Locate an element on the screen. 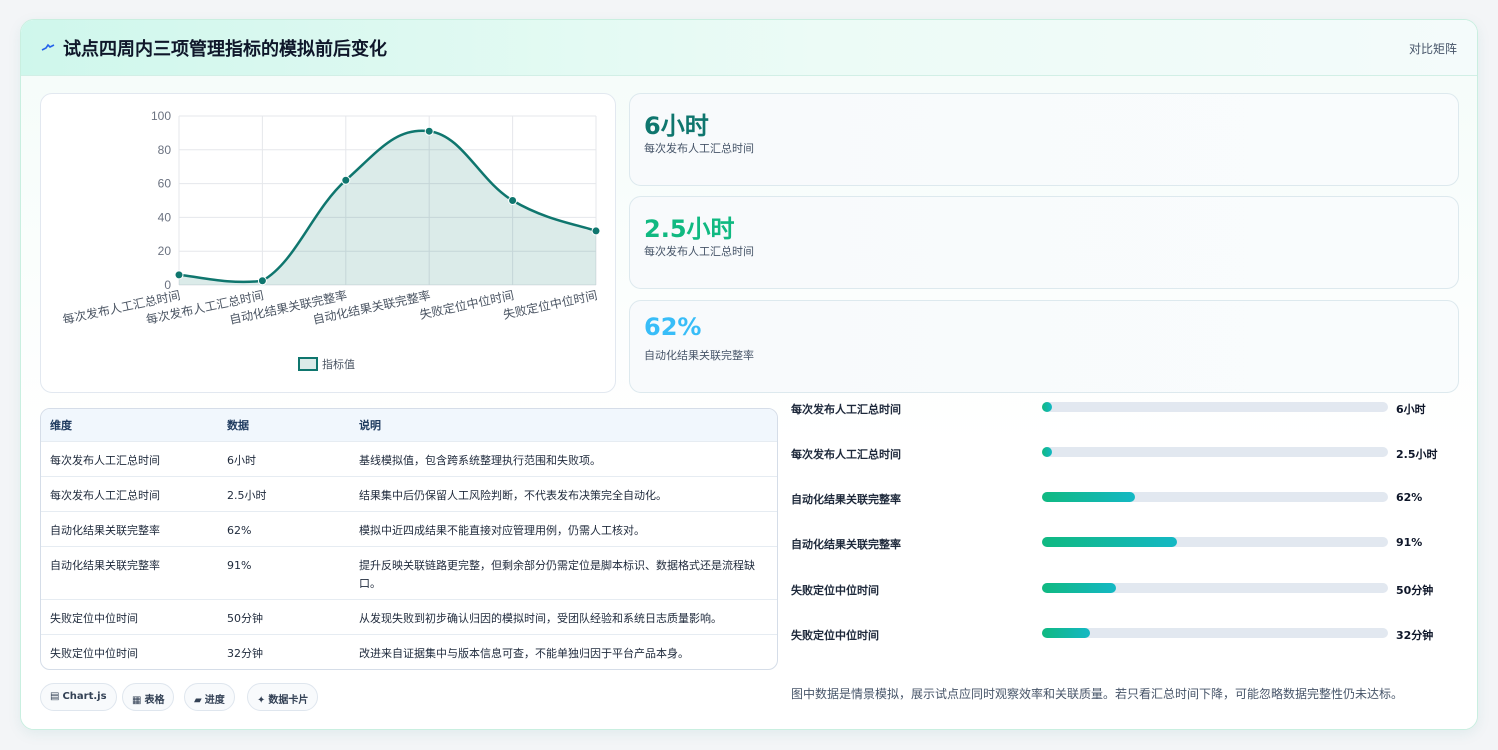  progress-row: 失败定位中位时间 50分钟 is located at coordinates (1131, 589).